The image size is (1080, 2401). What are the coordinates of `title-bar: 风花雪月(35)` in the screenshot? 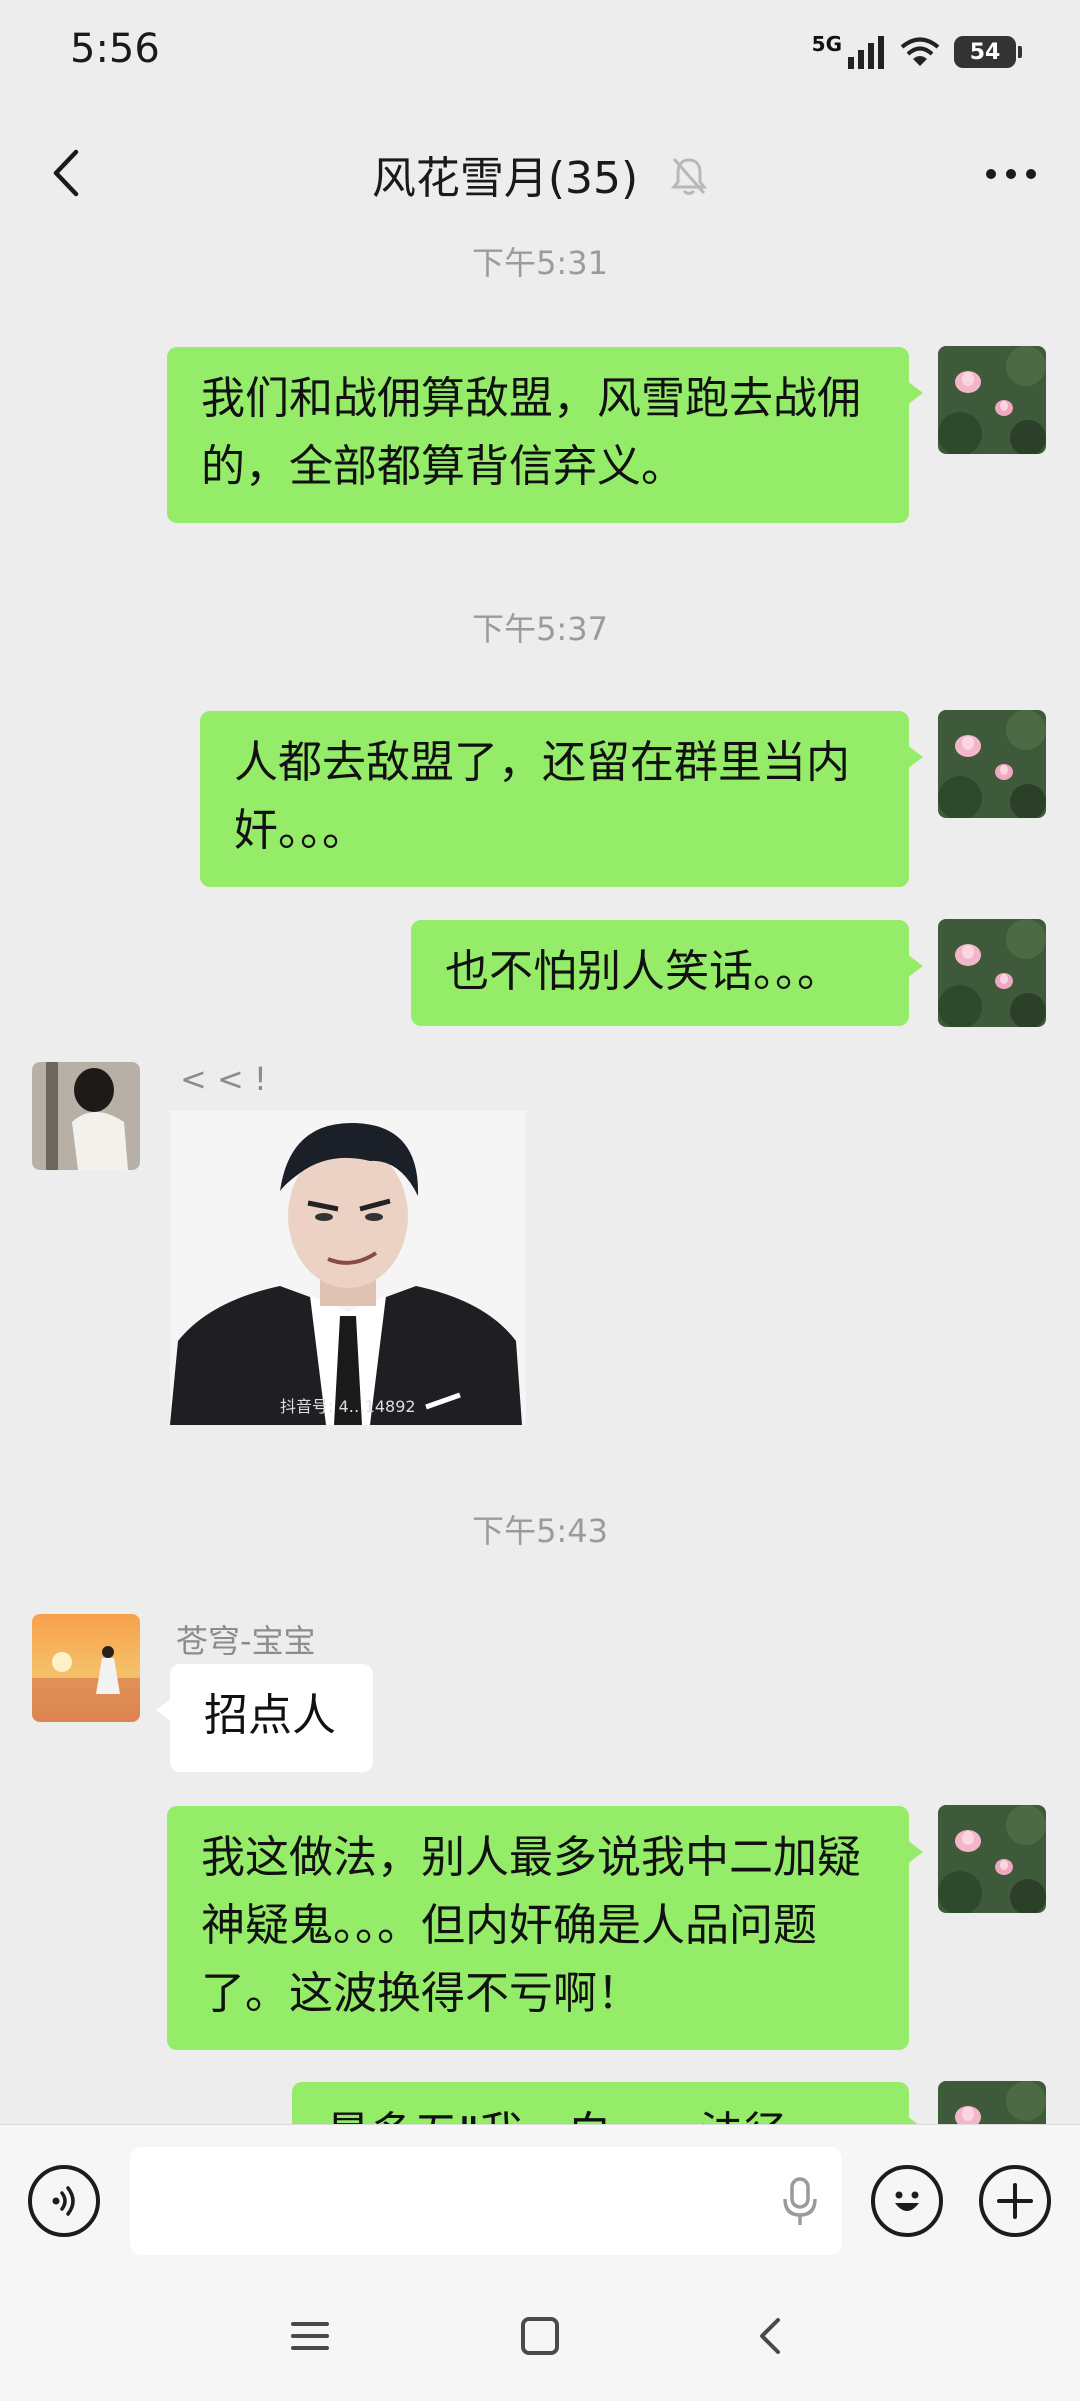 It's located at (540, 173).